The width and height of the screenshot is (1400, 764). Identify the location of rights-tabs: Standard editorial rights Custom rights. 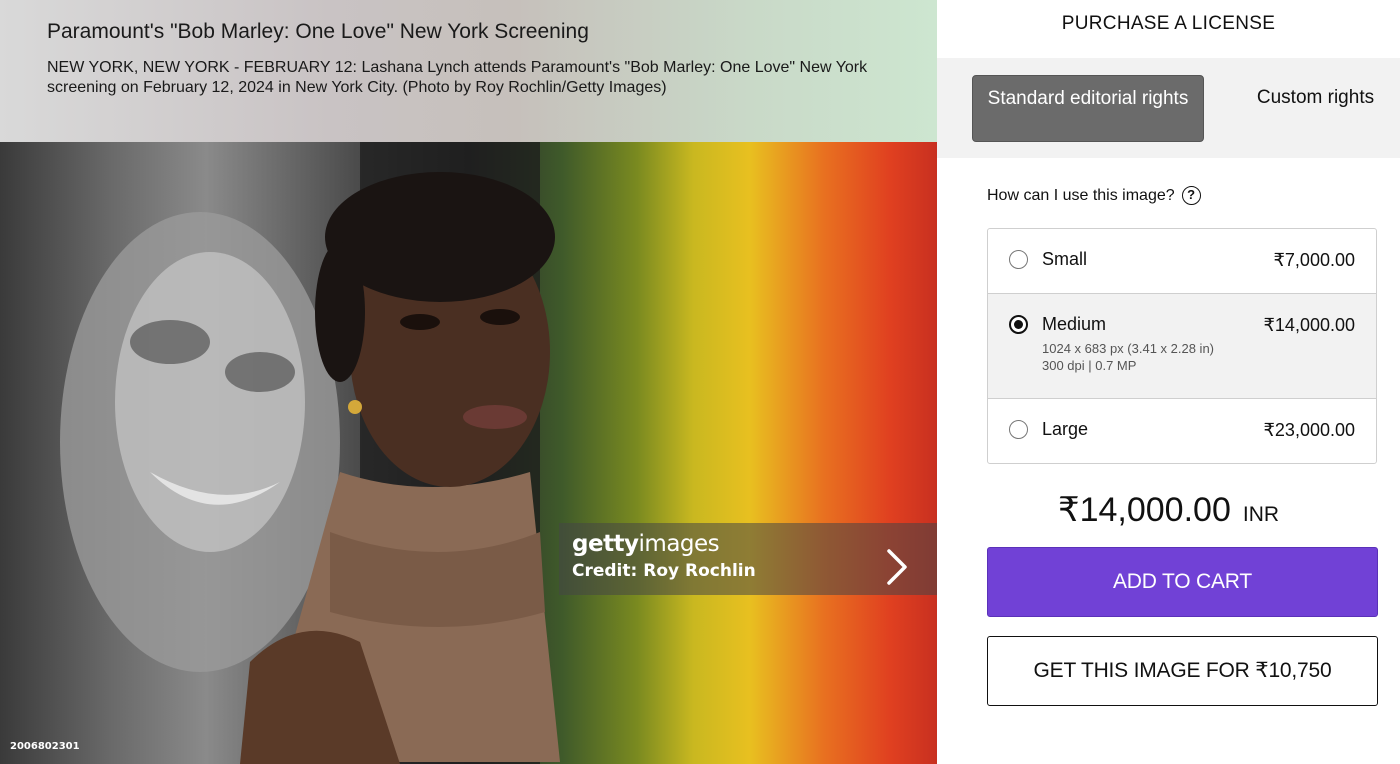
(1168, 108).